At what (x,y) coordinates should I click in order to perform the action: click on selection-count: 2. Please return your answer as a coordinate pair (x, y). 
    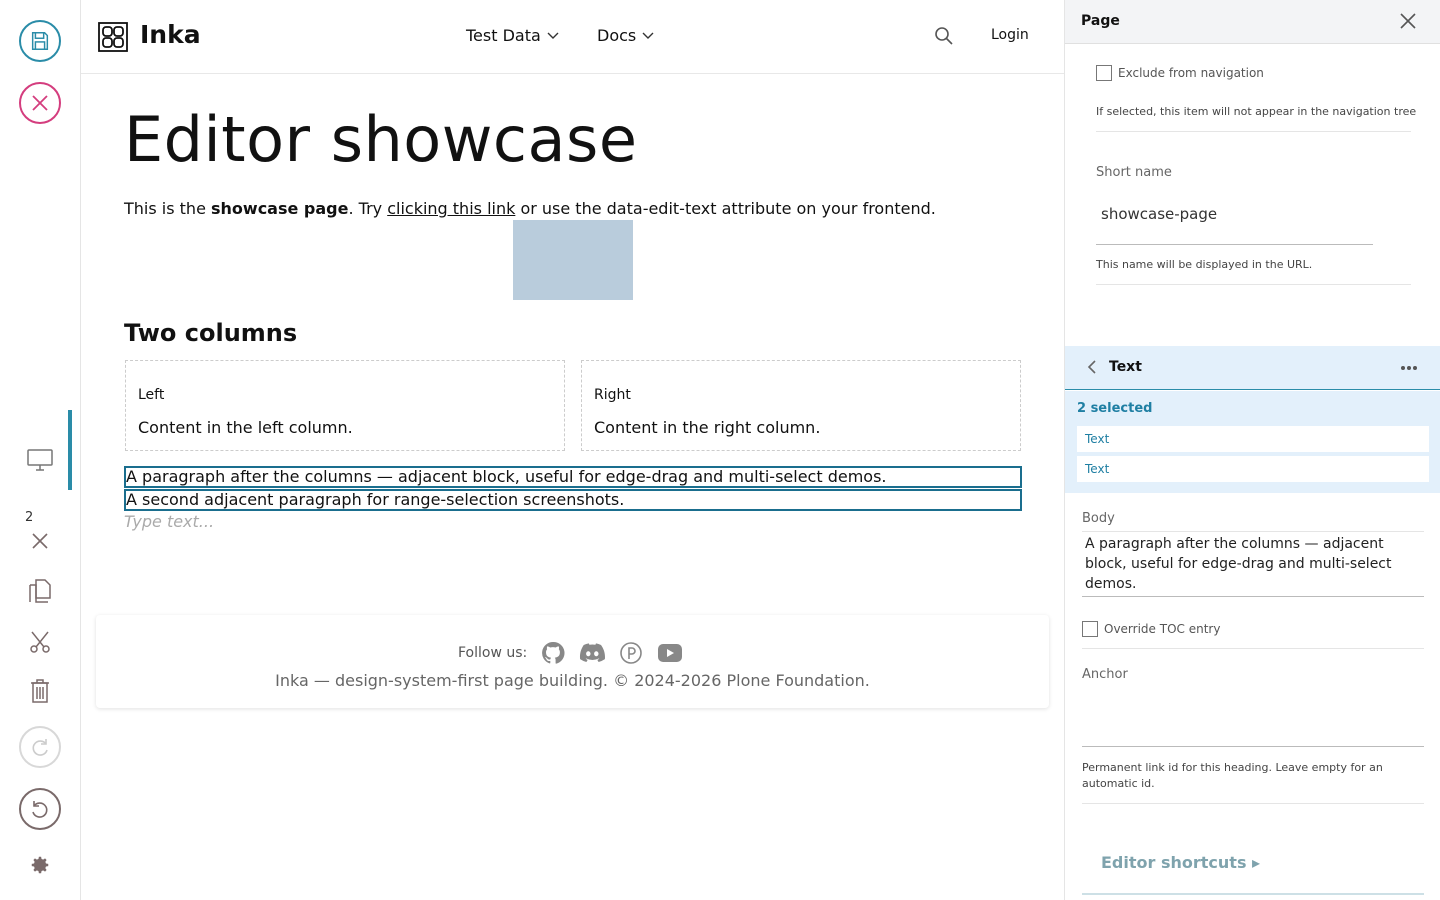
    Looking at the image, I should click on (29, 517).